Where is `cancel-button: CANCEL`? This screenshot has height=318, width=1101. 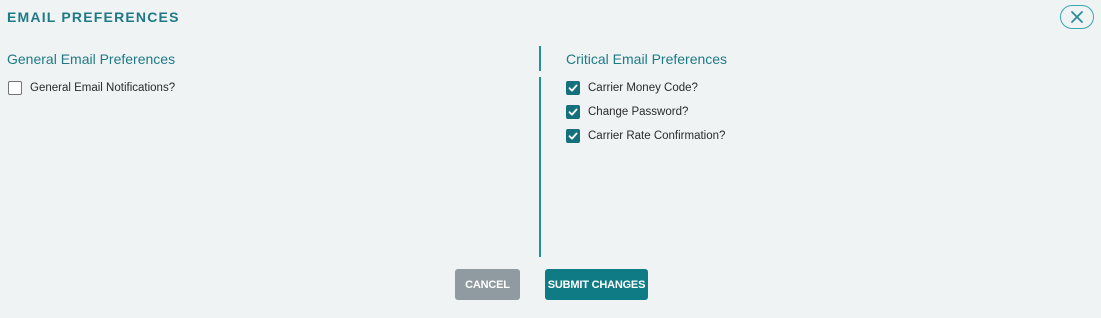 cancel-button: CANCEL is located at coordinates (487, 284).